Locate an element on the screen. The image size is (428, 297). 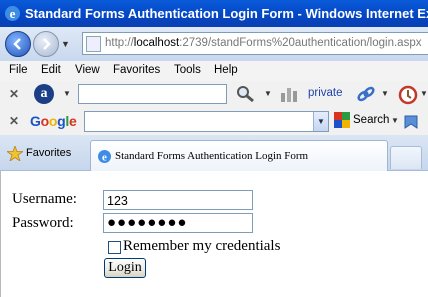
password-input: ●●●●●●●● is located at coordinates (178, 223).